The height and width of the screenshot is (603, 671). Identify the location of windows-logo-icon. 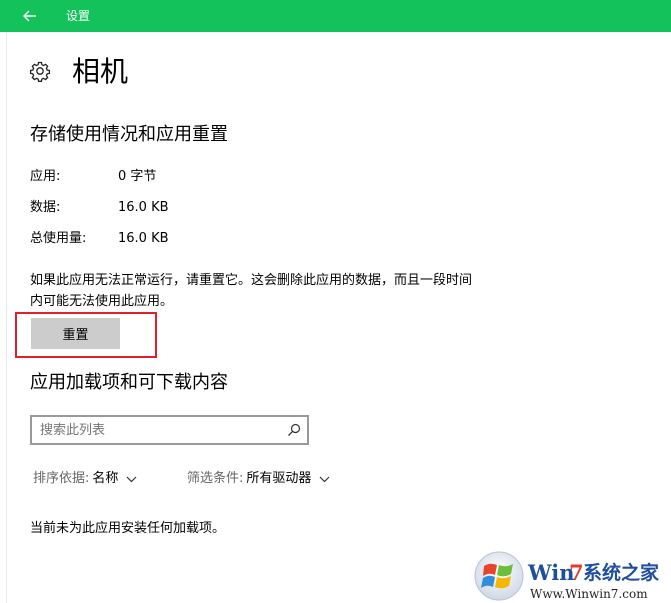
(499, 576).